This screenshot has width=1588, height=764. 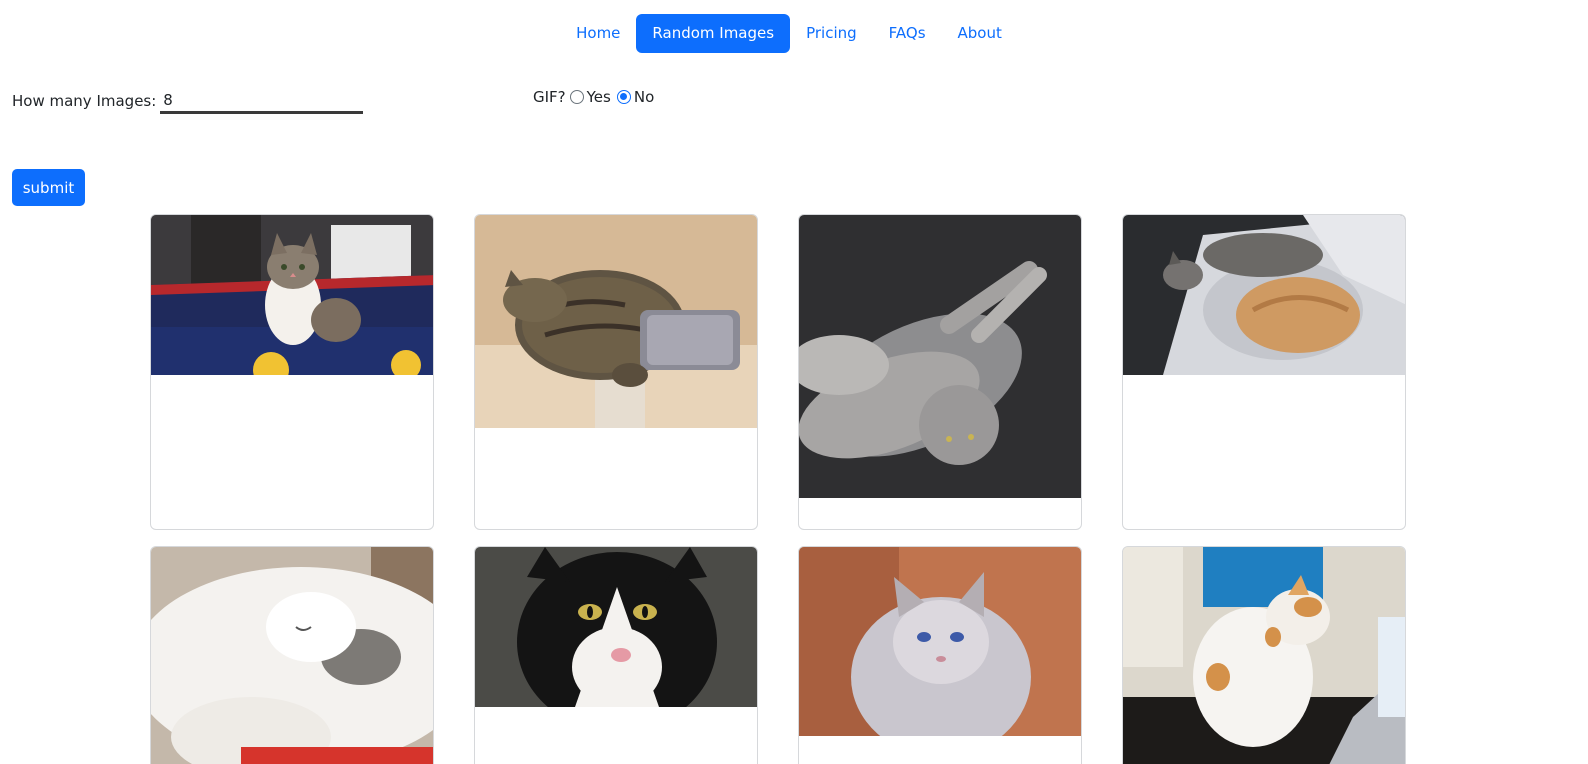 I want to click on nav-faqs: FAQs, so click(x=907, y=33).